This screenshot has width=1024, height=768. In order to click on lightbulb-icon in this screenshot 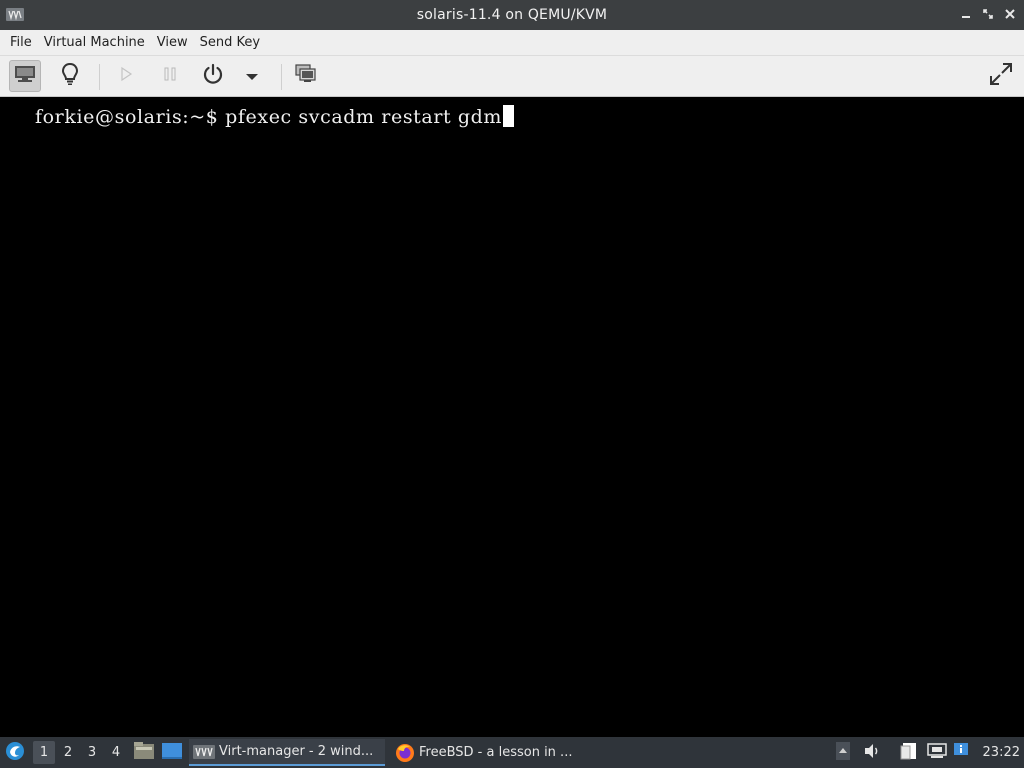, I will do `click(70, 76)`.